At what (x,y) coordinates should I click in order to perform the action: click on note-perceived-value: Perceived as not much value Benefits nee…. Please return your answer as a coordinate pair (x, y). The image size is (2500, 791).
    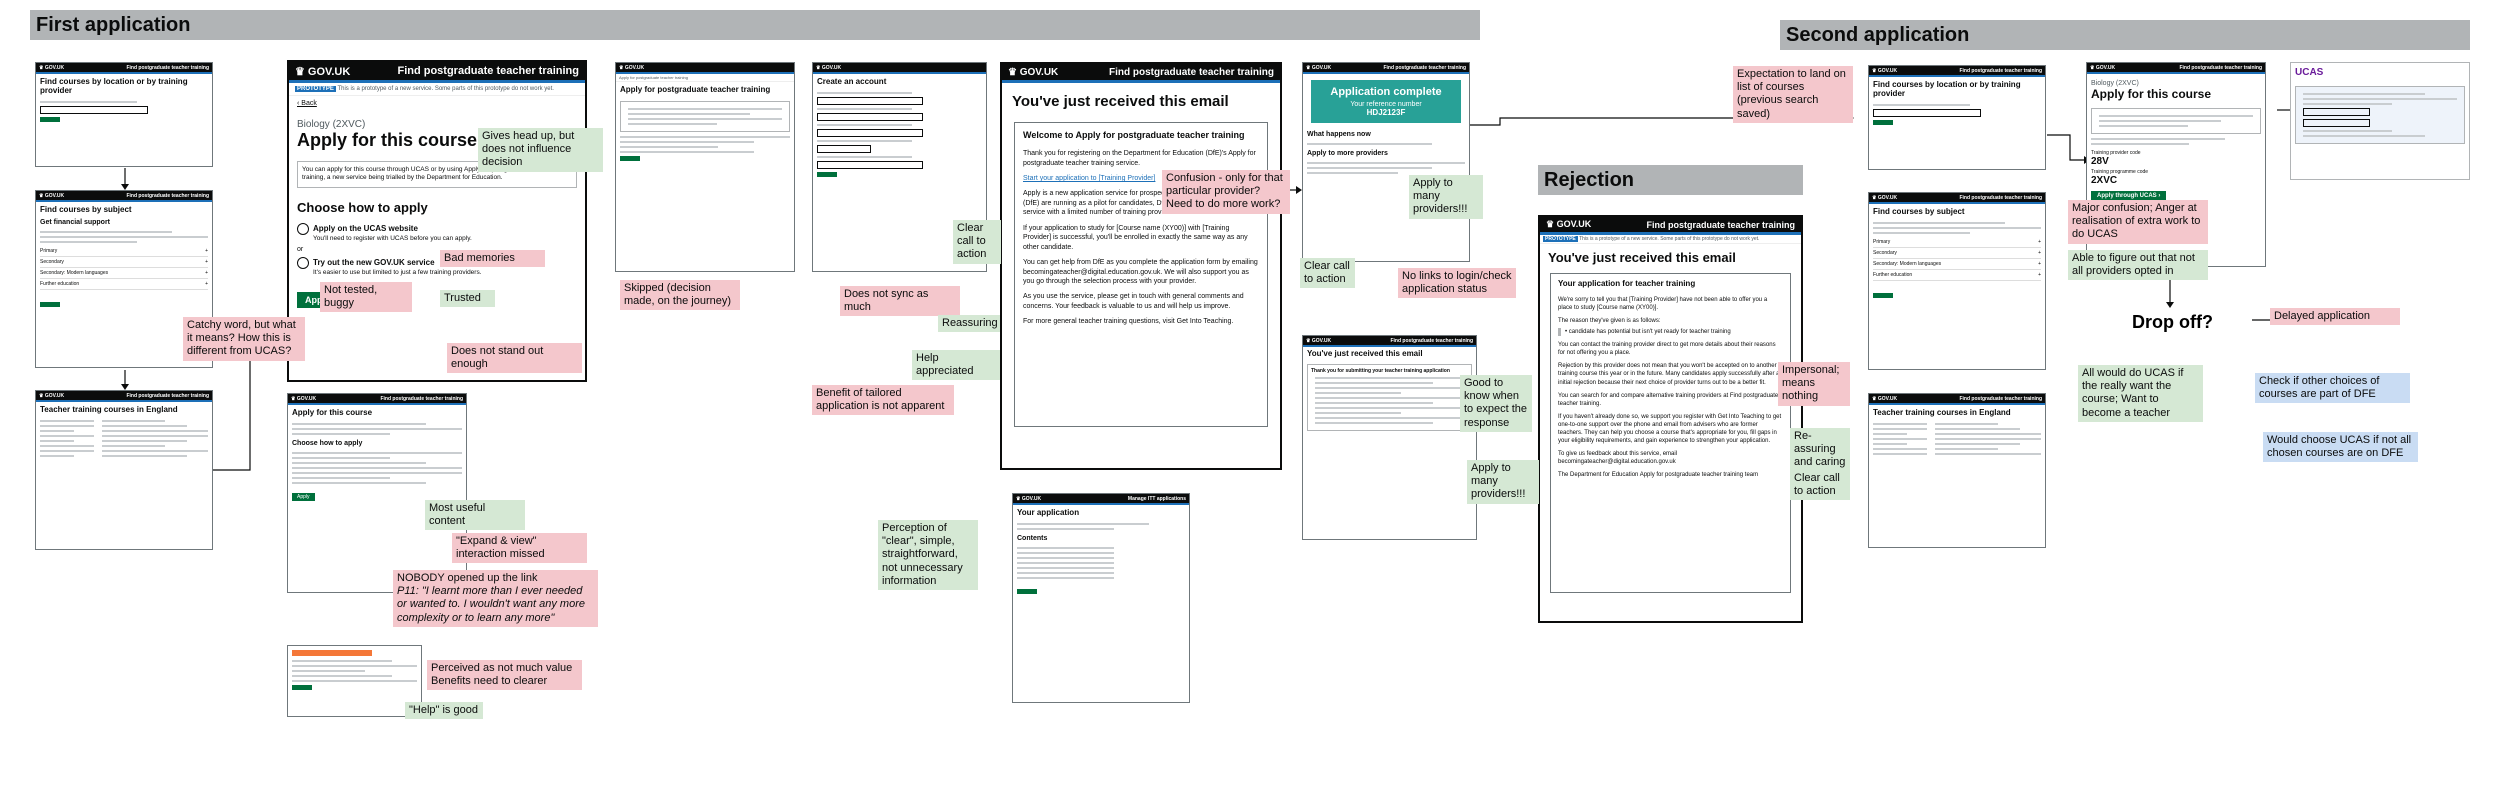
    Looking at the image, I should click on (504, 675).